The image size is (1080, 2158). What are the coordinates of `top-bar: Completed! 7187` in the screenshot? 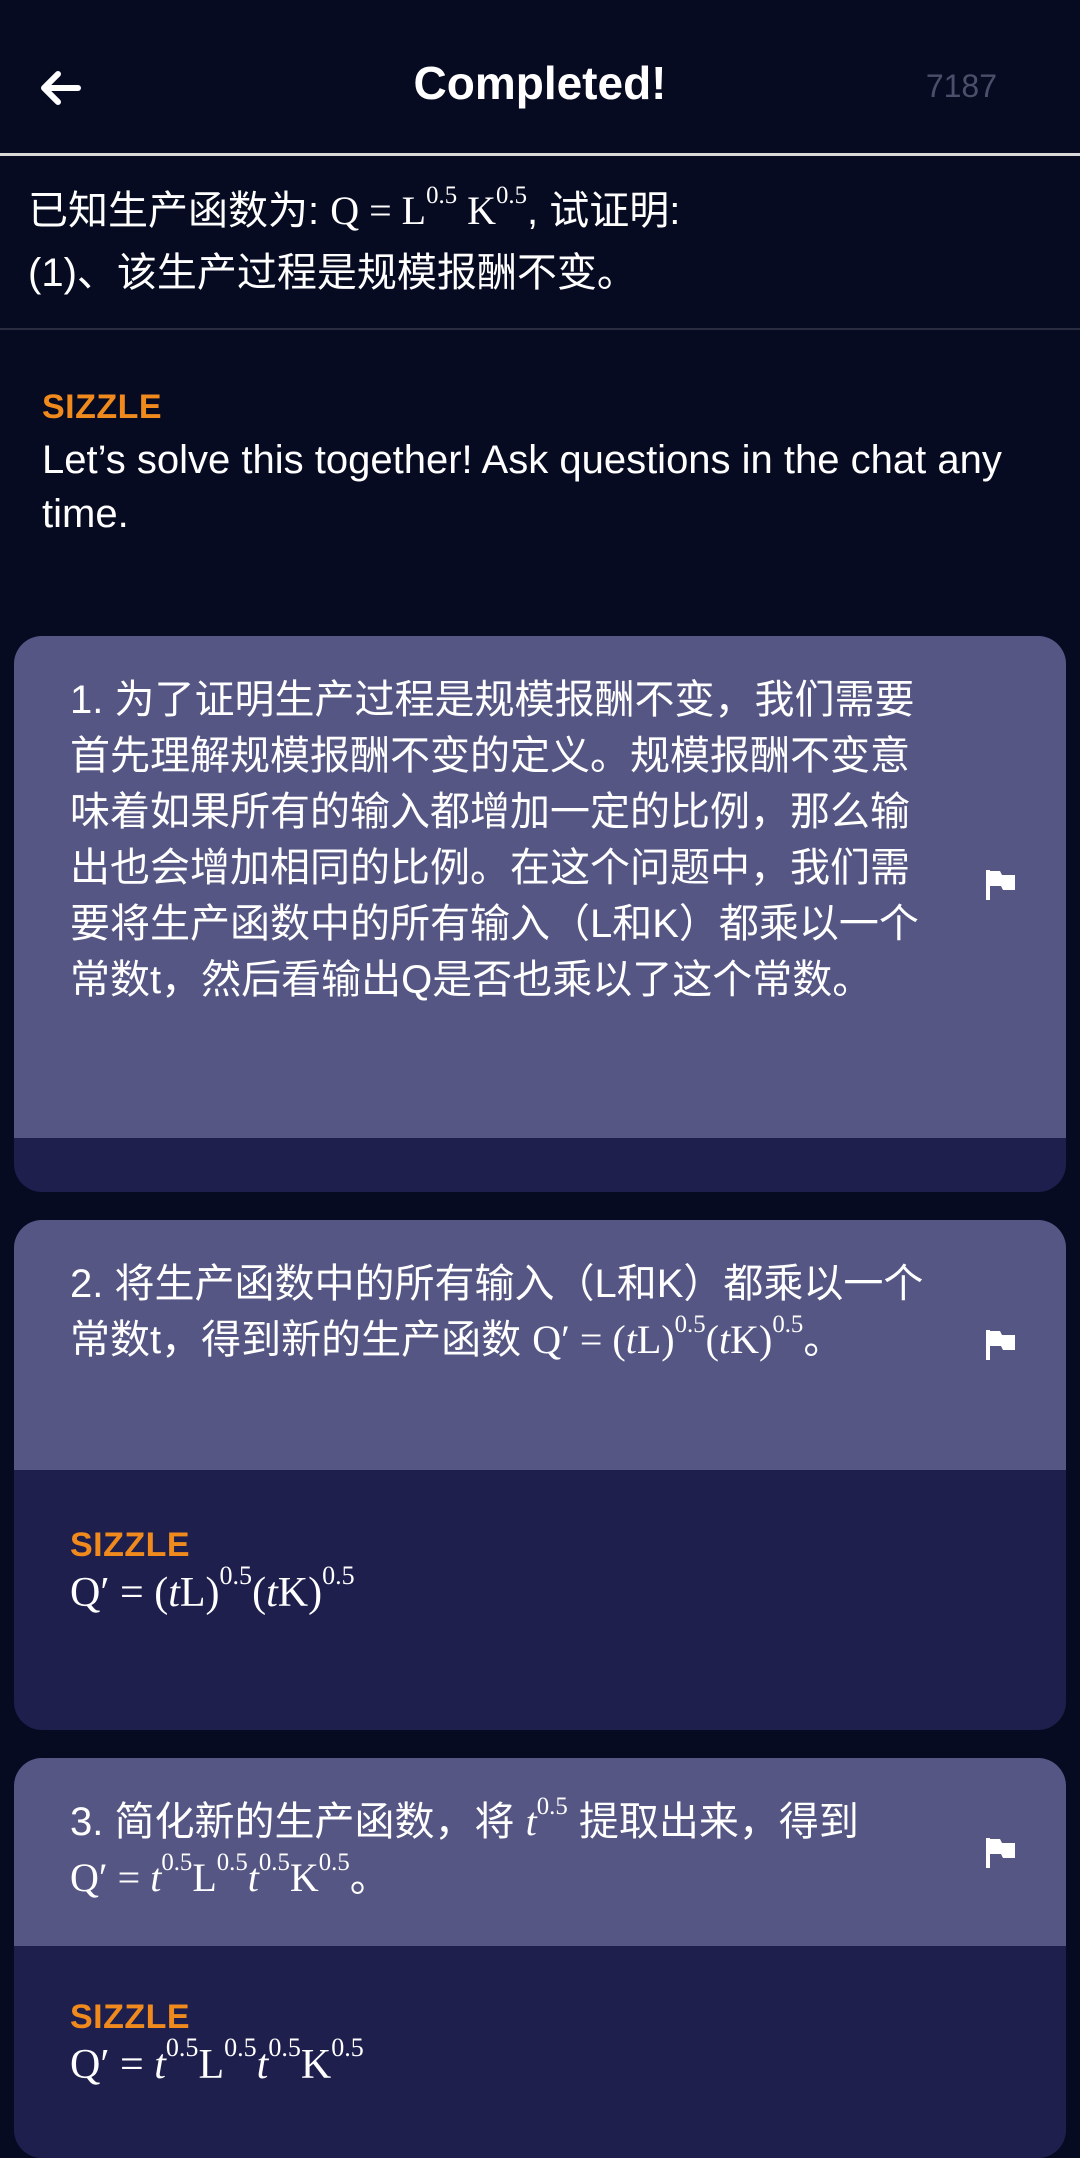 It's located at (540, 78).